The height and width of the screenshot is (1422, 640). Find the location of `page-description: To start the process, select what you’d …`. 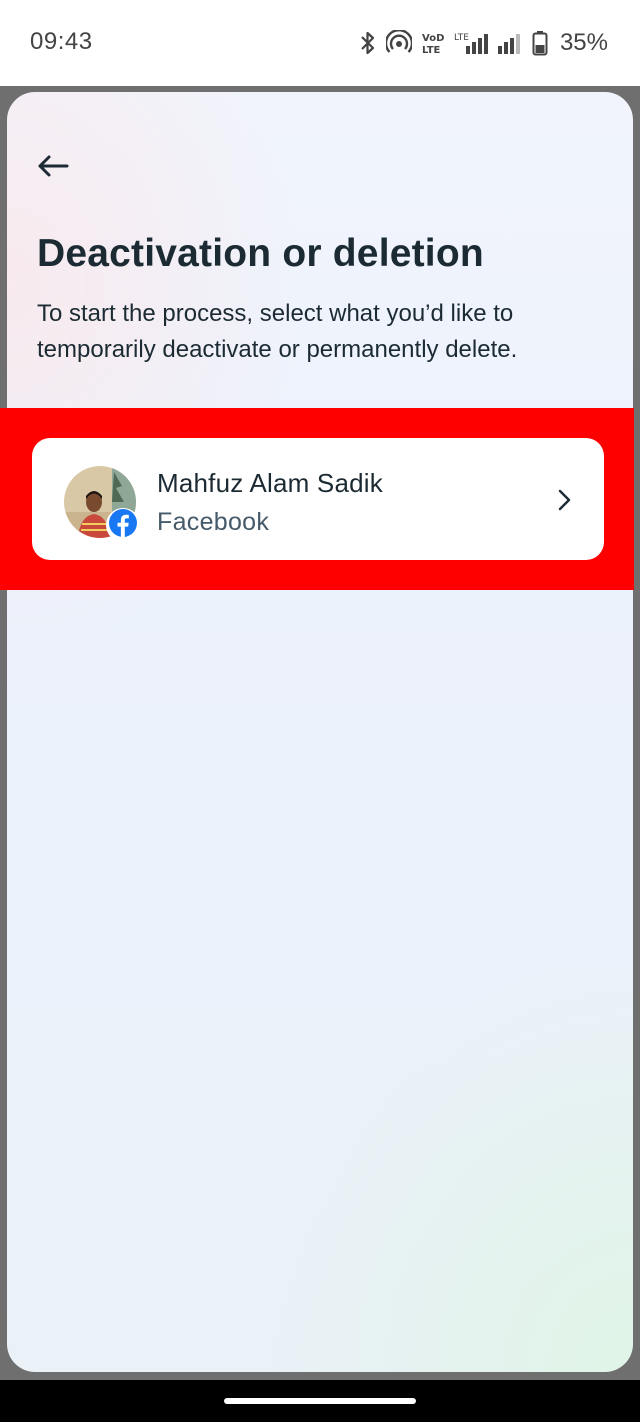

page-description: To start the process, select what you’d … is located at coordinates (277, 331).